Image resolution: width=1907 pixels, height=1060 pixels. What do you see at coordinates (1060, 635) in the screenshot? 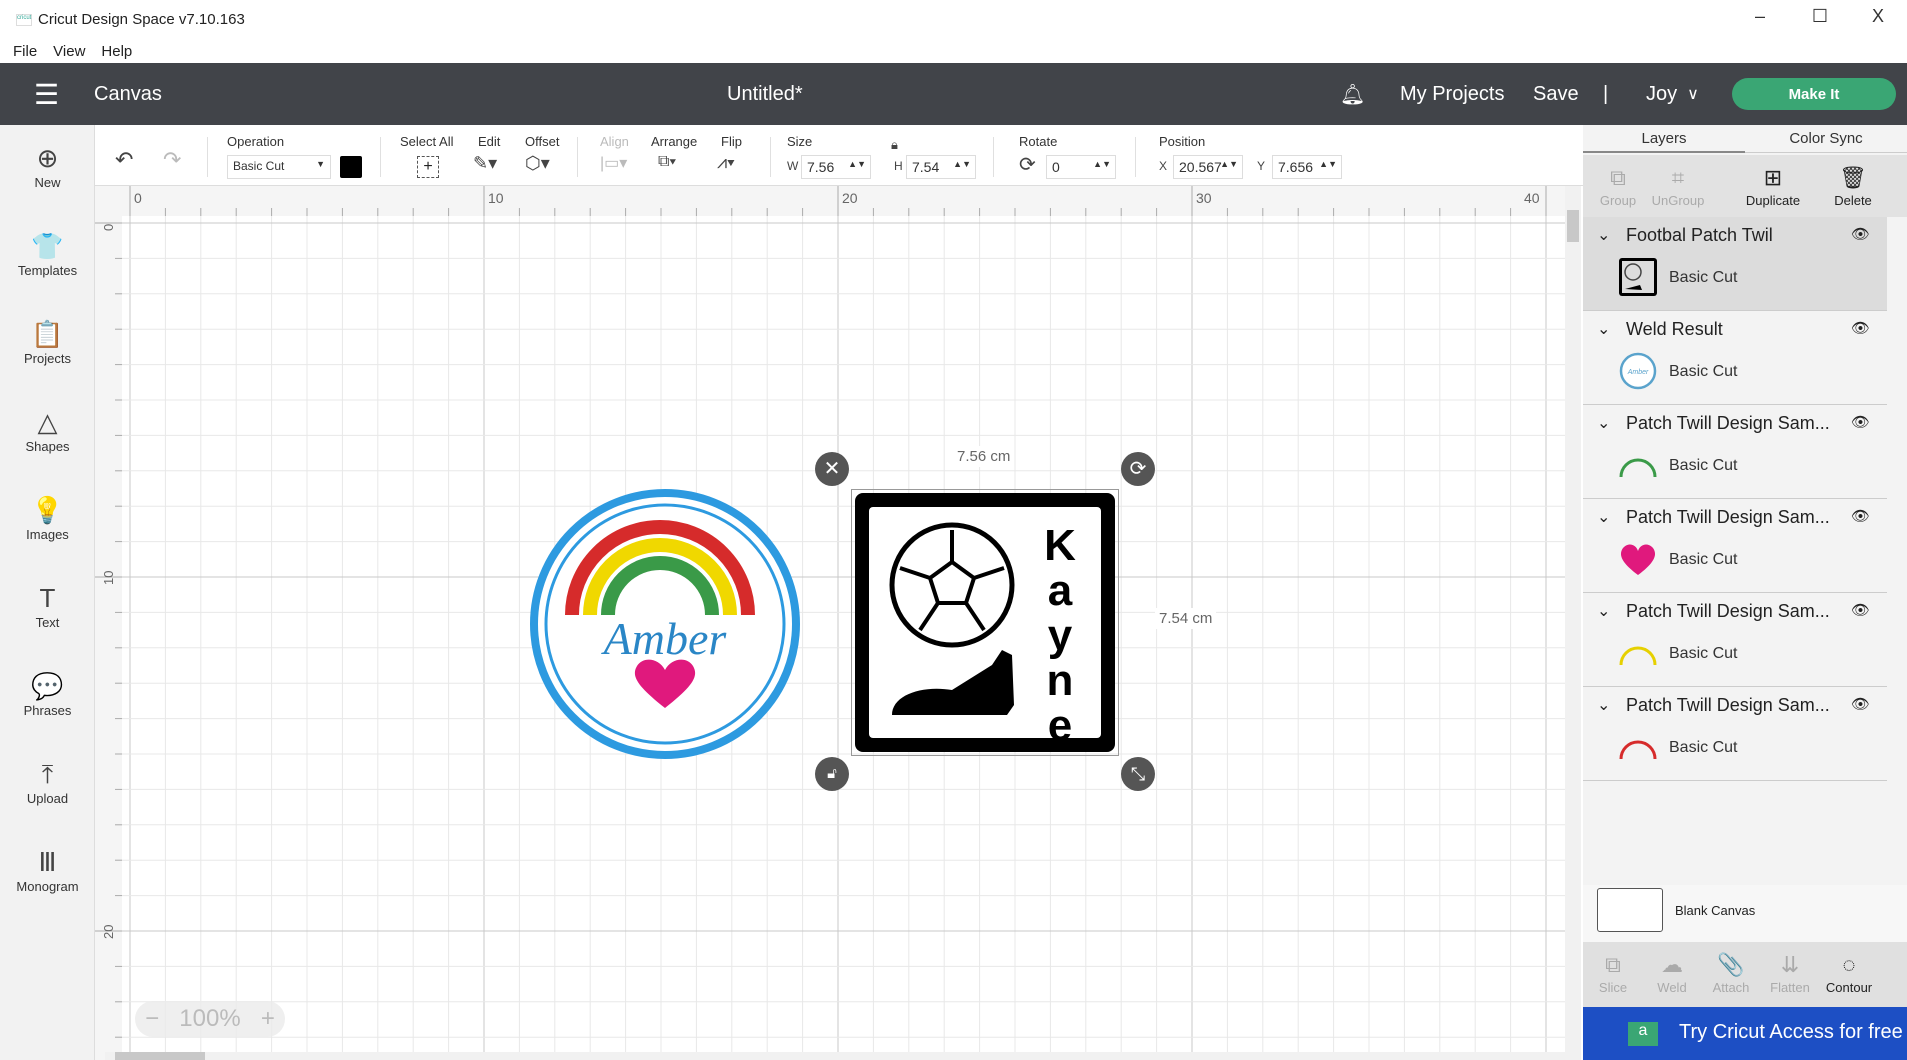
I see `kayne-letter: y` at bounding box center [1060, 635].